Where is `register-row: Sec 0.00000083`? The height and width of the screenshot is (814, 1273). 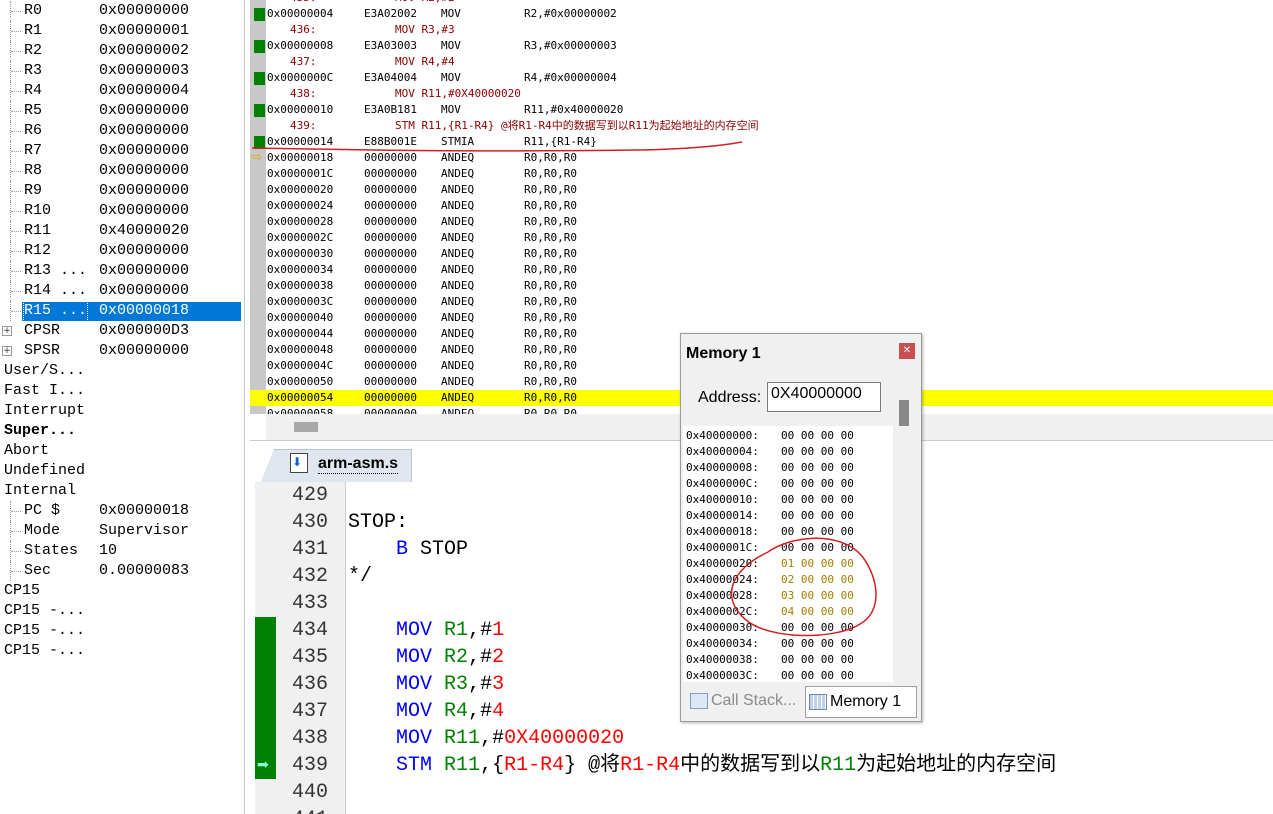 register-row: Sec 0.00000083 is located at coordinates (122, 571).